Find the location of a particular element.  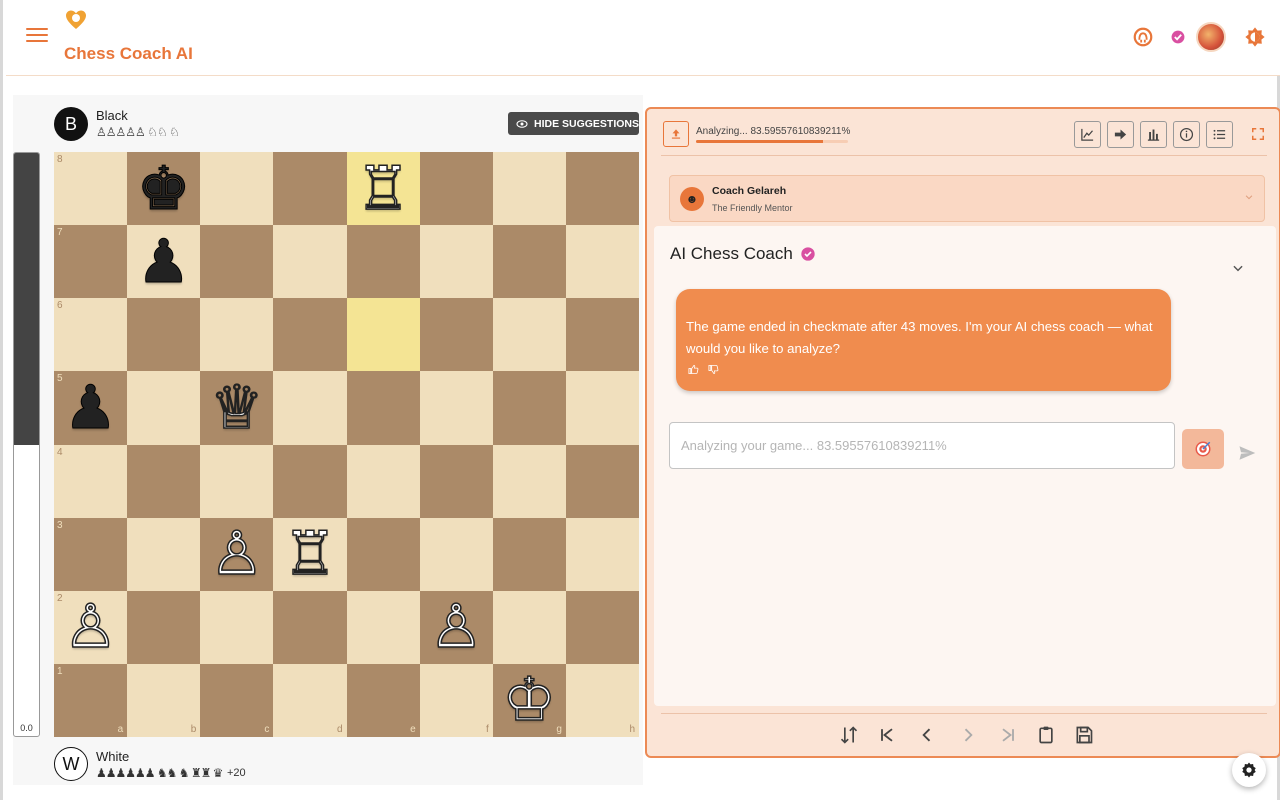

square-b8: ♚ is located at coordinates (164, 189).